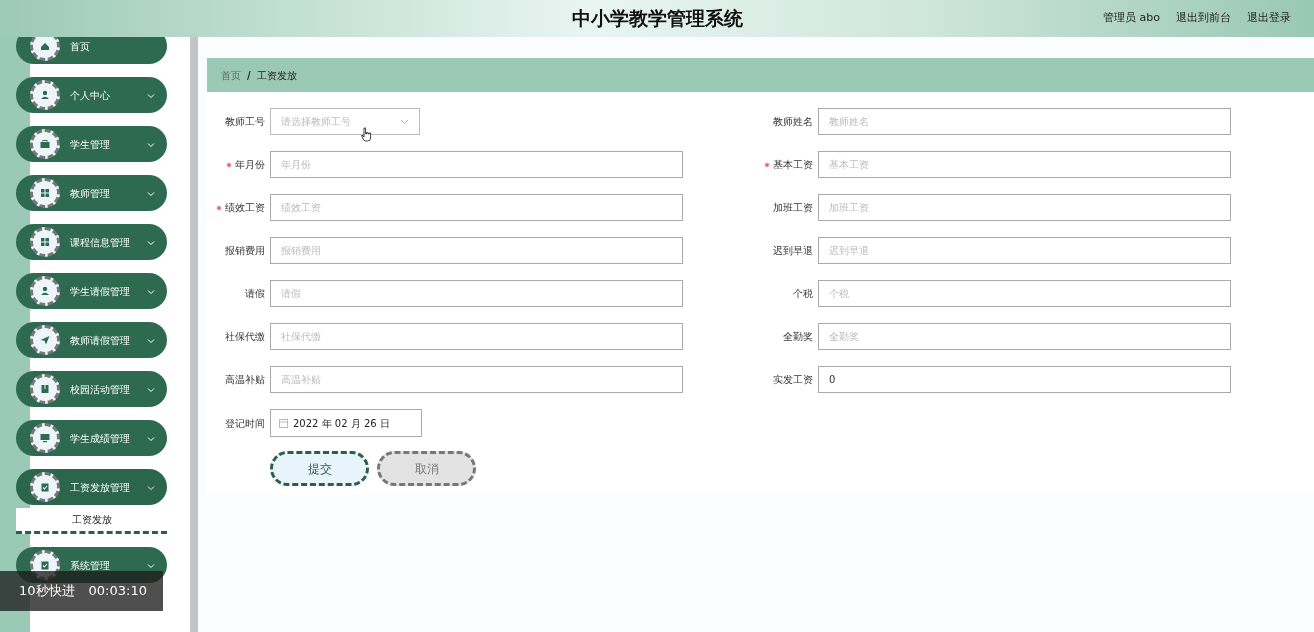 Image resolution: width=1314 pixels, height=632 pixels. I want to click on paper-plane-icon, so click(45, 340).